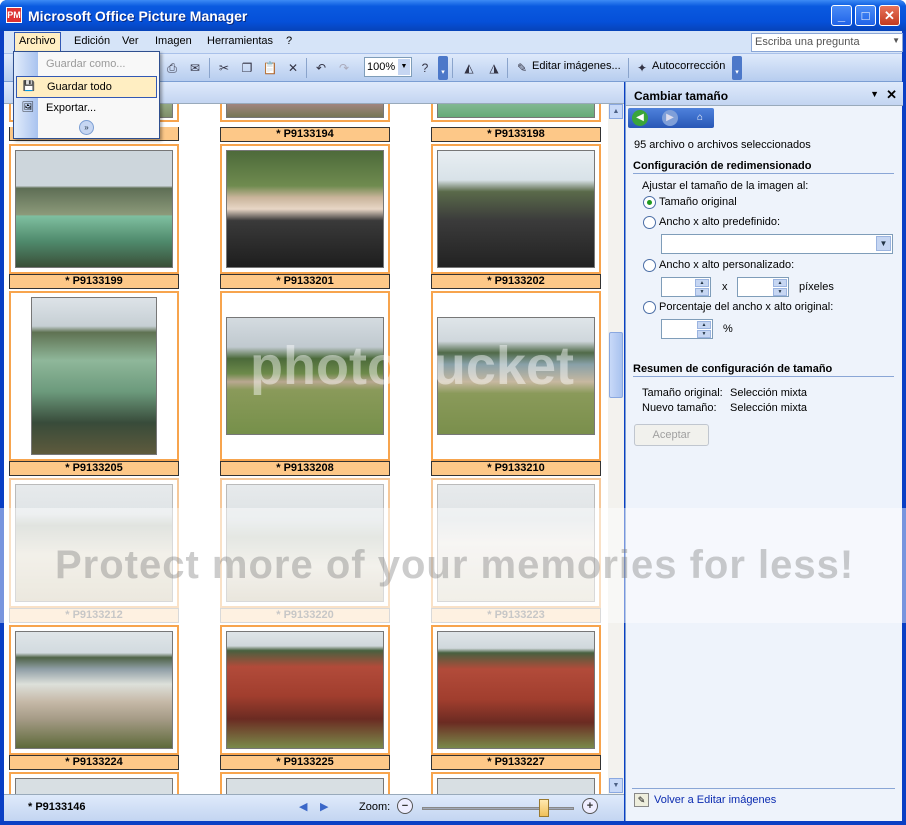  I want to click on custom-height-input: ▲ ▼, so click(763, 287).